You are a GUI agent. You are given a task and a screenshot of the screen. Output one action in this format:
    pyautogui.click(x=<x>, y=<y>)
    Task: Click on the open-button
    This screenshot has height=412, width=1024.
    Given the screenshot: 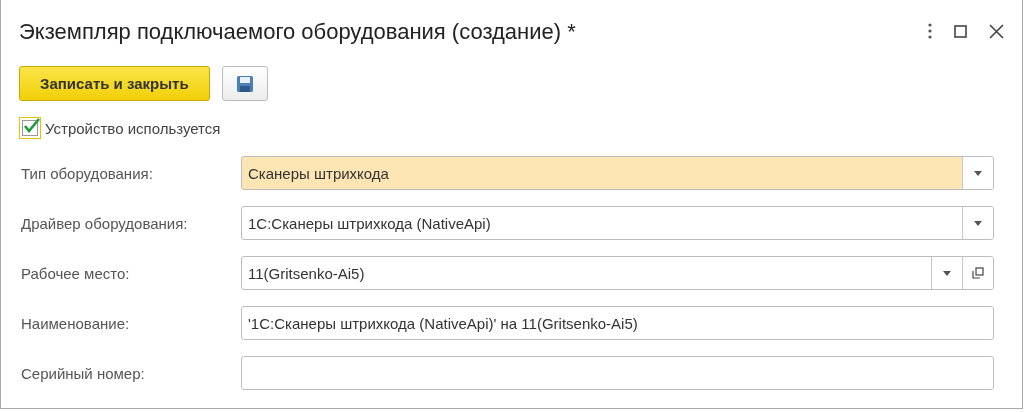 What is the action you would take?
    pyautogui.click(x=977, y=273)
    